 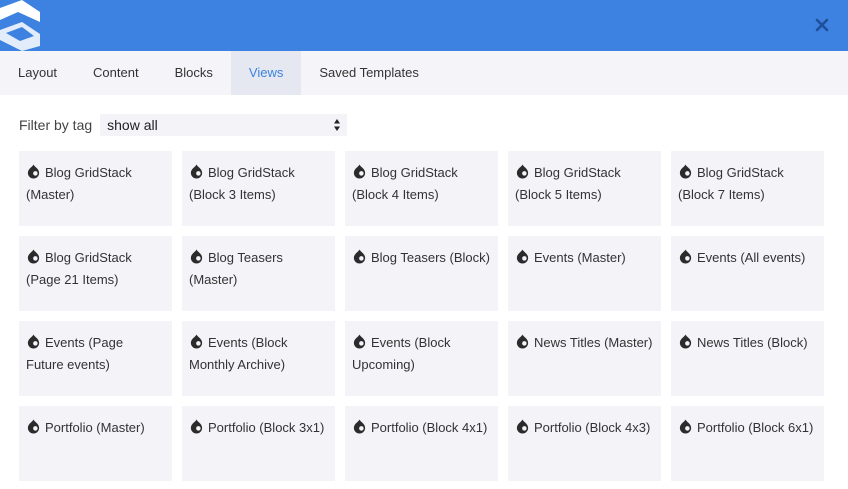 What do you see at coordinates (337, 125) in the screenshot?
I see `select-arrows-icon` at bounding box center [337, 125].